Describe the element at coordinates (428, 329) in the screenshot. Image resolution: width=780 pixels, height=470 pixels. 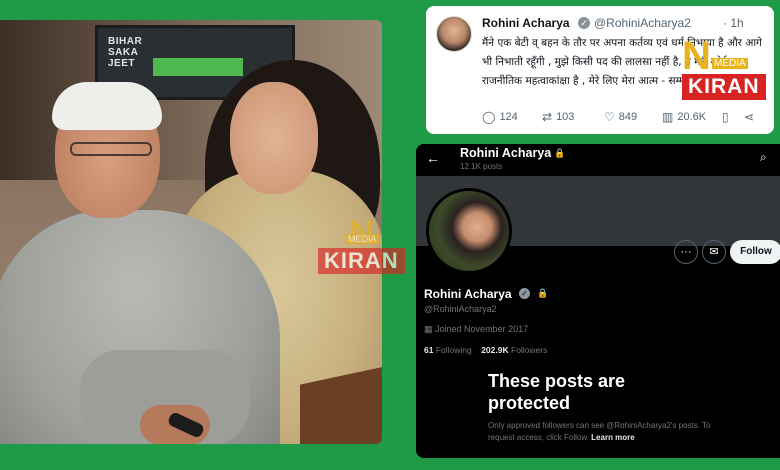
I see `calendar-icon: ▦` at that location.